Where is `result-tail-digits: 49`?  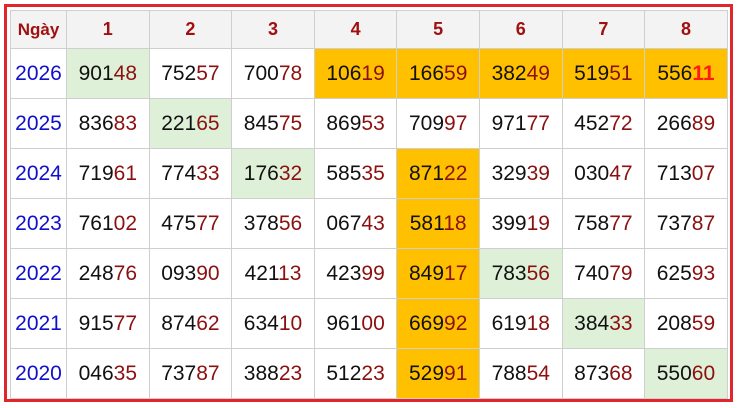 result-tail-digits: 49 is located at coordinates (538, 73).